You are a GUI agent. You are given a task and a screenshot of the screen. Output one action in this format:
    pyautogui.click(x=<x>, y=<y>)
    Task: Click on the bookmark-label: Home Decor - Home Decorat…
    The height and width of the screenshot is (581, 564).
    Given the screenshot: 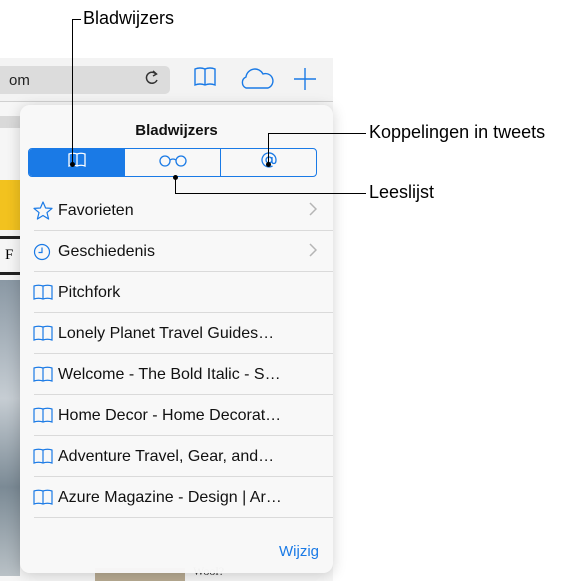 What is the action you would take?
    pyautogui.click(x=170, y=415)
    